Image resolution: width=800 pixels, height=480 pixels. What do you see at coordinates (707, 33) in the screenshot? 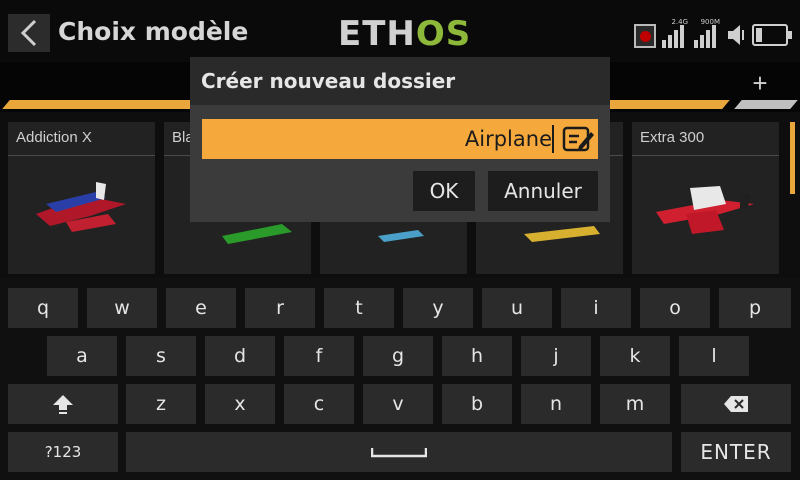
I see `signal-900m-icon: 900M` at bounding box center [707, 33].